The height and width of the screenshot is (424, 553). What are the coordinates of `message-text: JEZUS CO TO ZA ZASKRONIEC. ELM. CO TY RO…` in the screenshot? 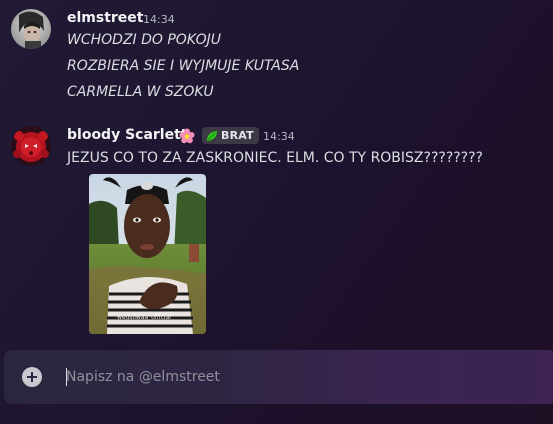 It's located at (275, 158).